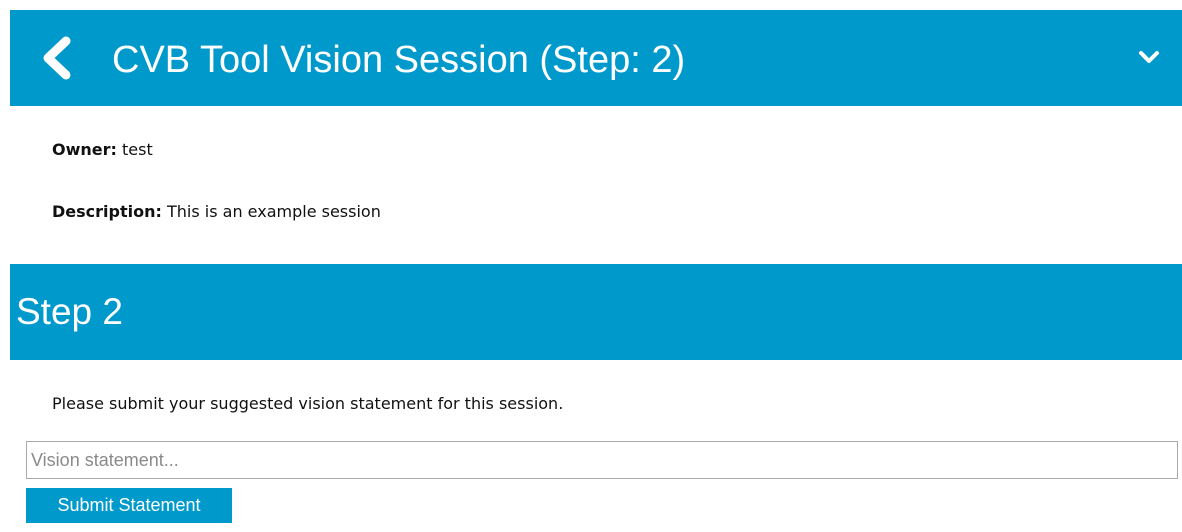  I want to click on owner-value: test, so click(137, 149).